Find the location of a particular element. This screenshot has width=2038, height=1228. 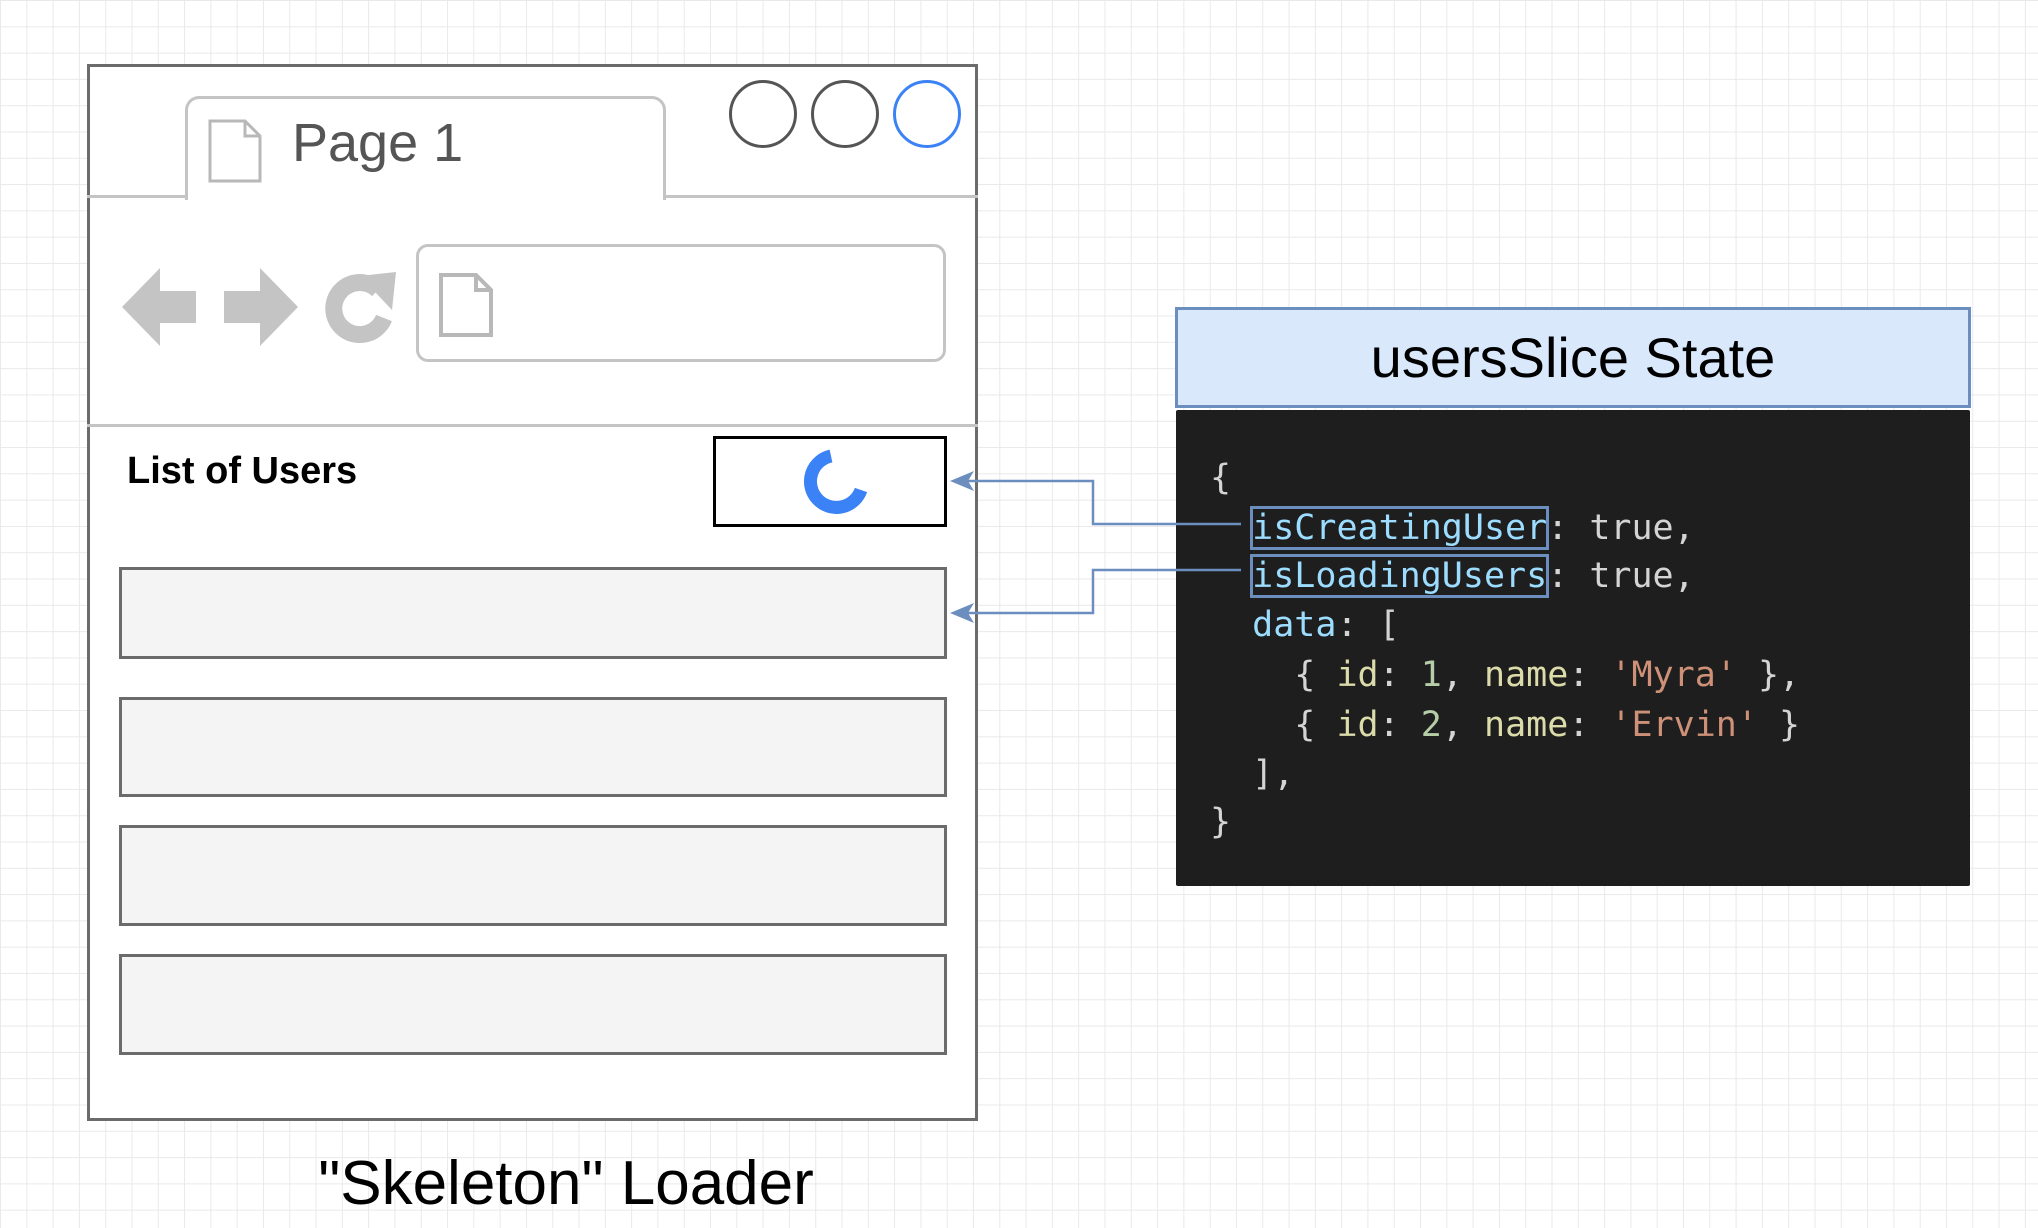

is-loading-arrow is located at coordinates (1101, 591).